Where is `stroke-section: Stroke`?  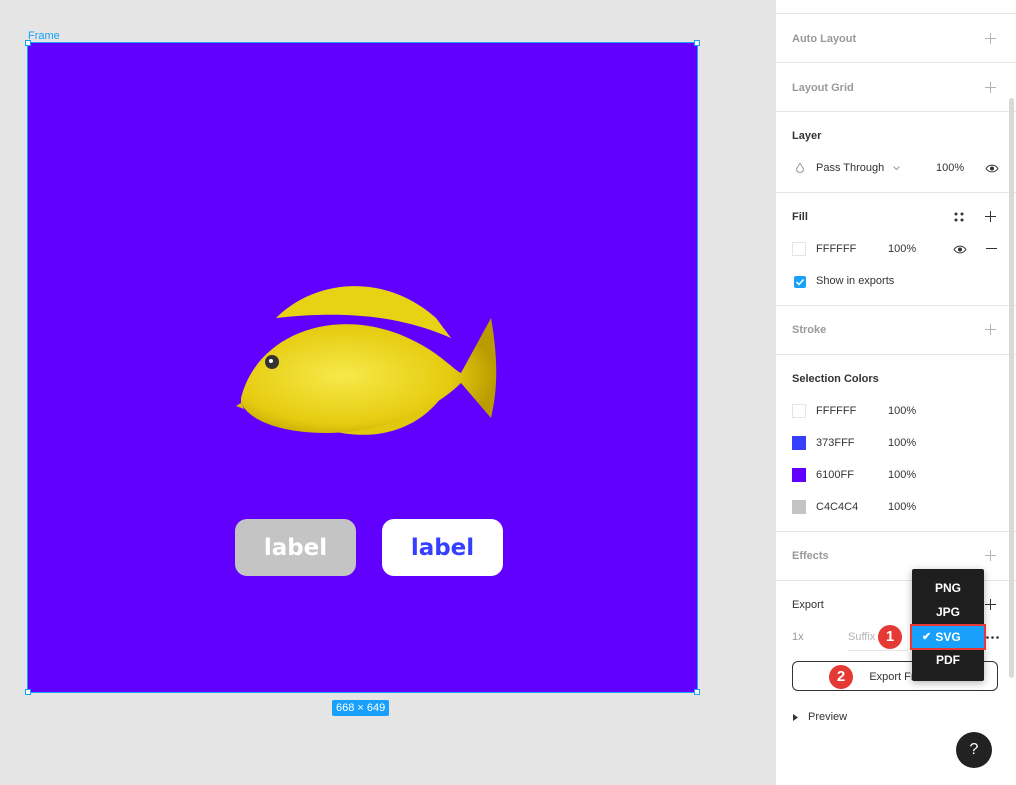
stroke-section: Stroke is located at coordinates (896, 330).